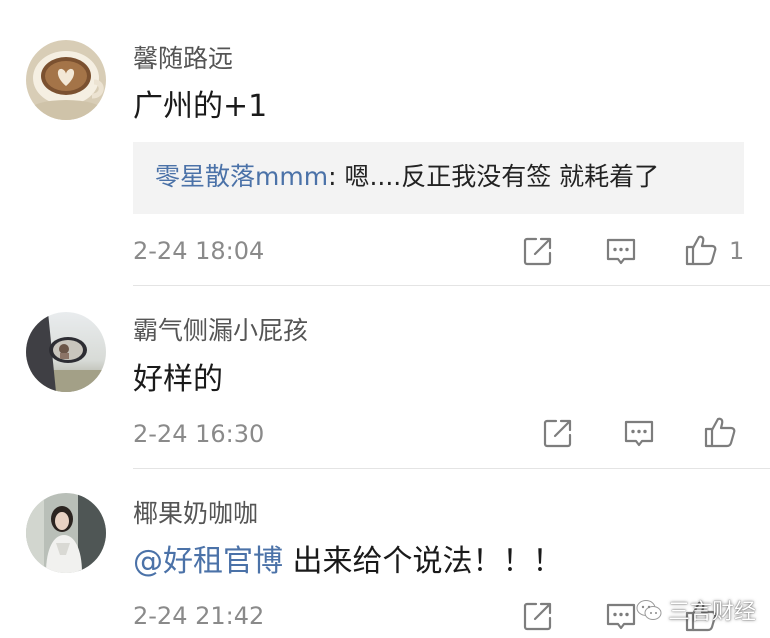 The image size is (770, 638). What do you see at coordinates (208, 561) in the screenshot?
I see `mention-link: @好租官博` at bounding box center [208, 561].